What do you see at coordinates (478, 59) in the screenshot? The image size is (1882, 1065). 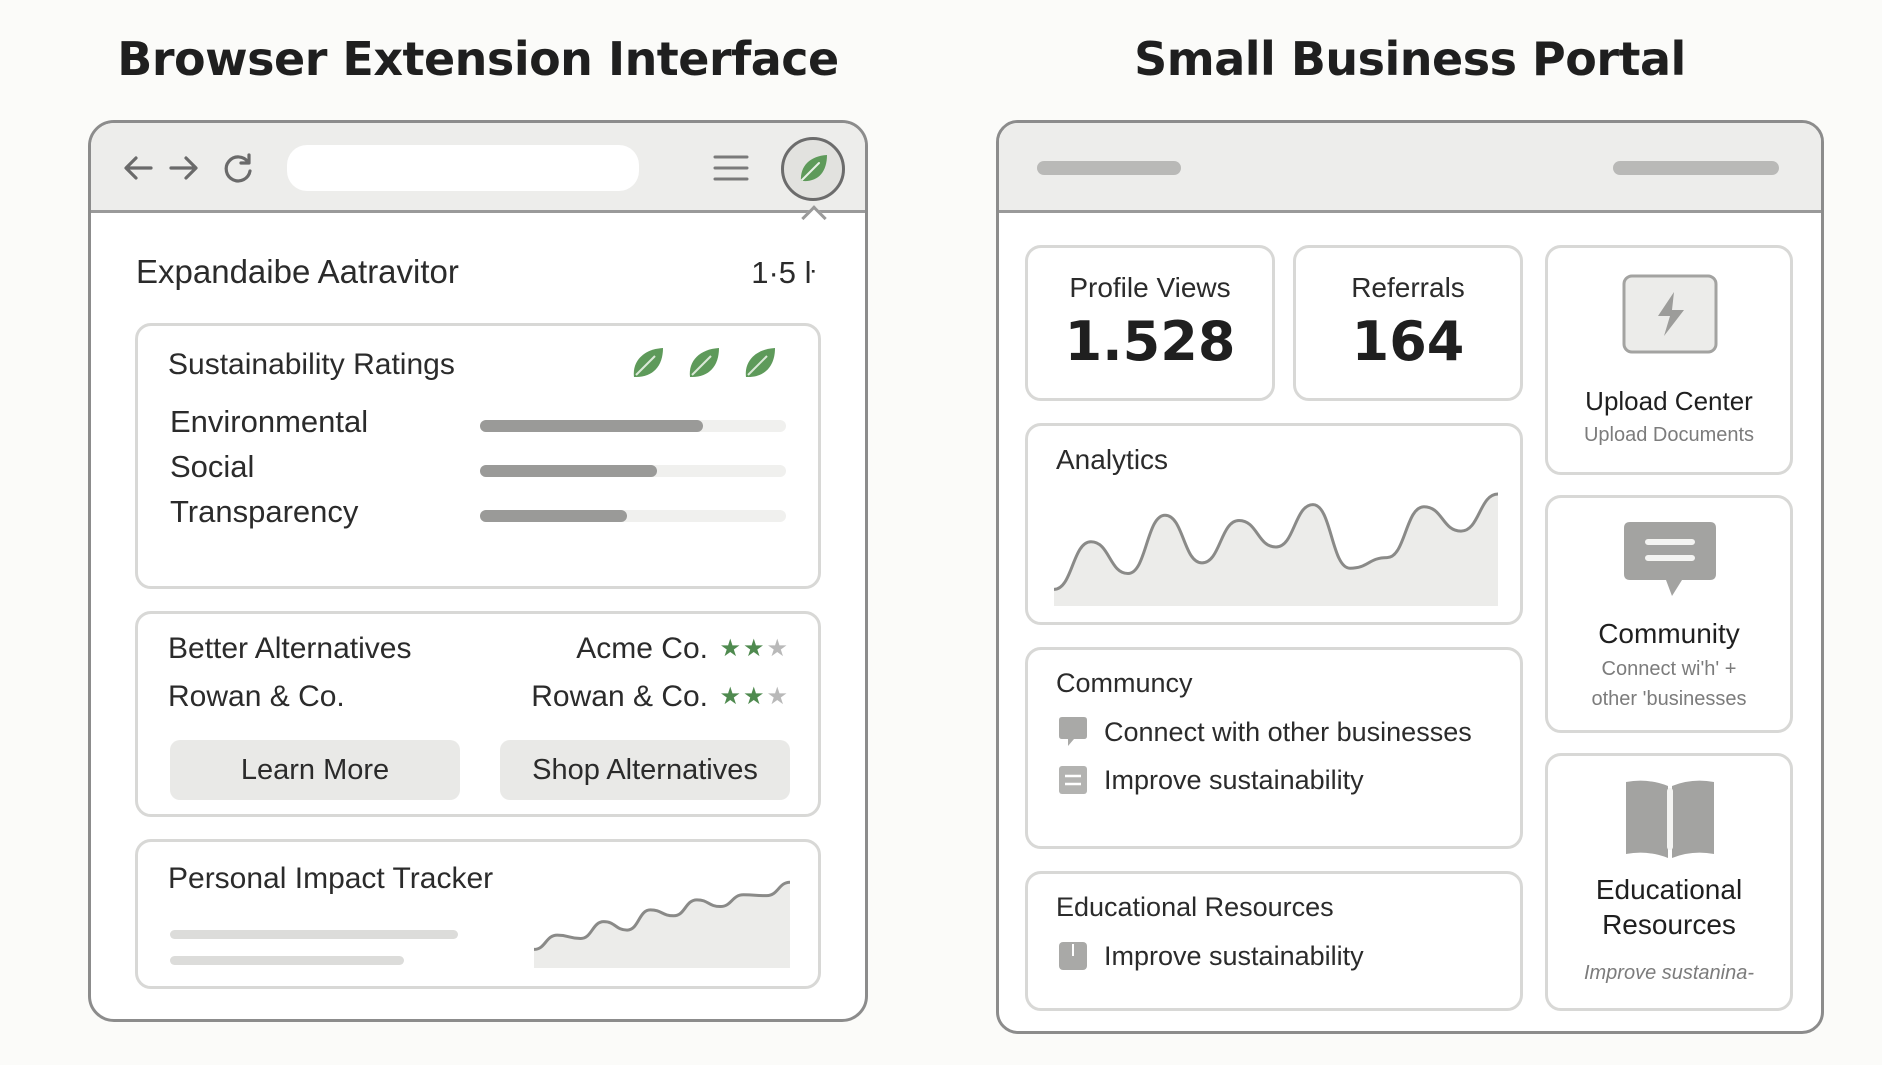 I see `browser-extension-heading: Browser Extension Interface` at bounding box center [478, 59].